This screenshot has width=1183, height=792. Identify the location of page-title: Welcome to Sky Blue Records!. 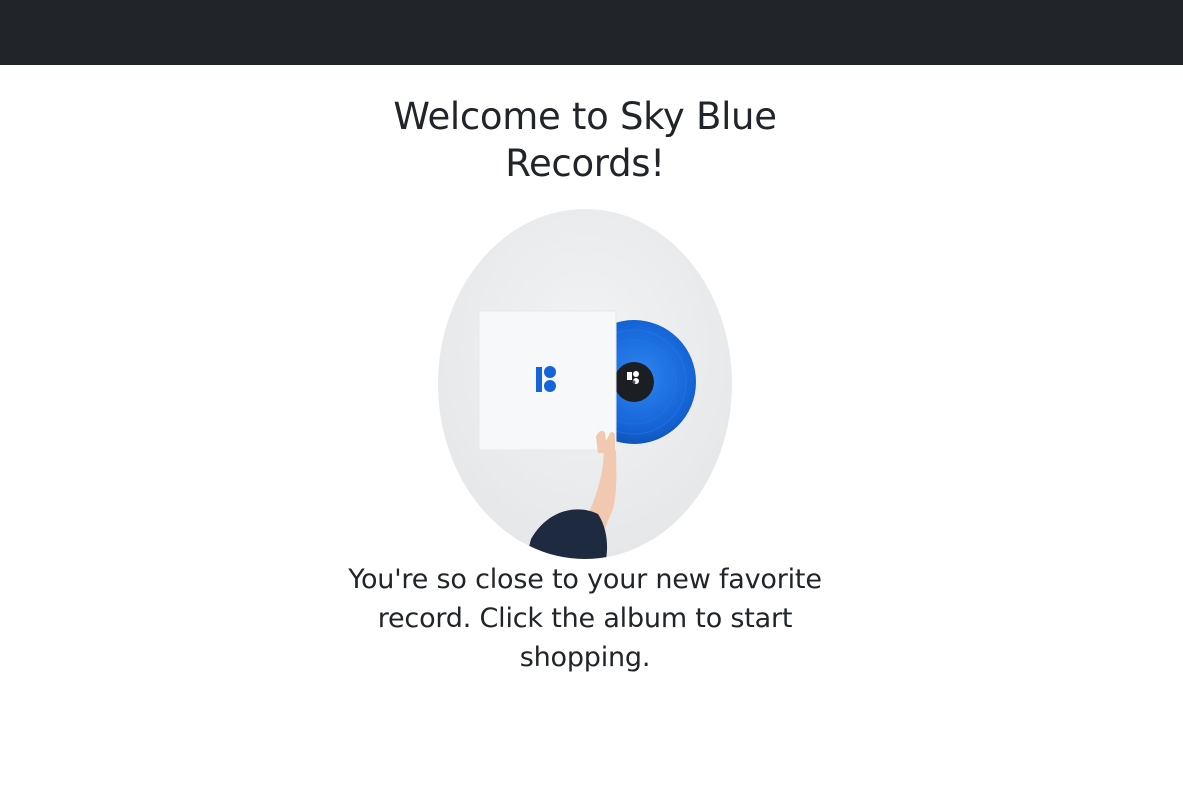
(585, 140).